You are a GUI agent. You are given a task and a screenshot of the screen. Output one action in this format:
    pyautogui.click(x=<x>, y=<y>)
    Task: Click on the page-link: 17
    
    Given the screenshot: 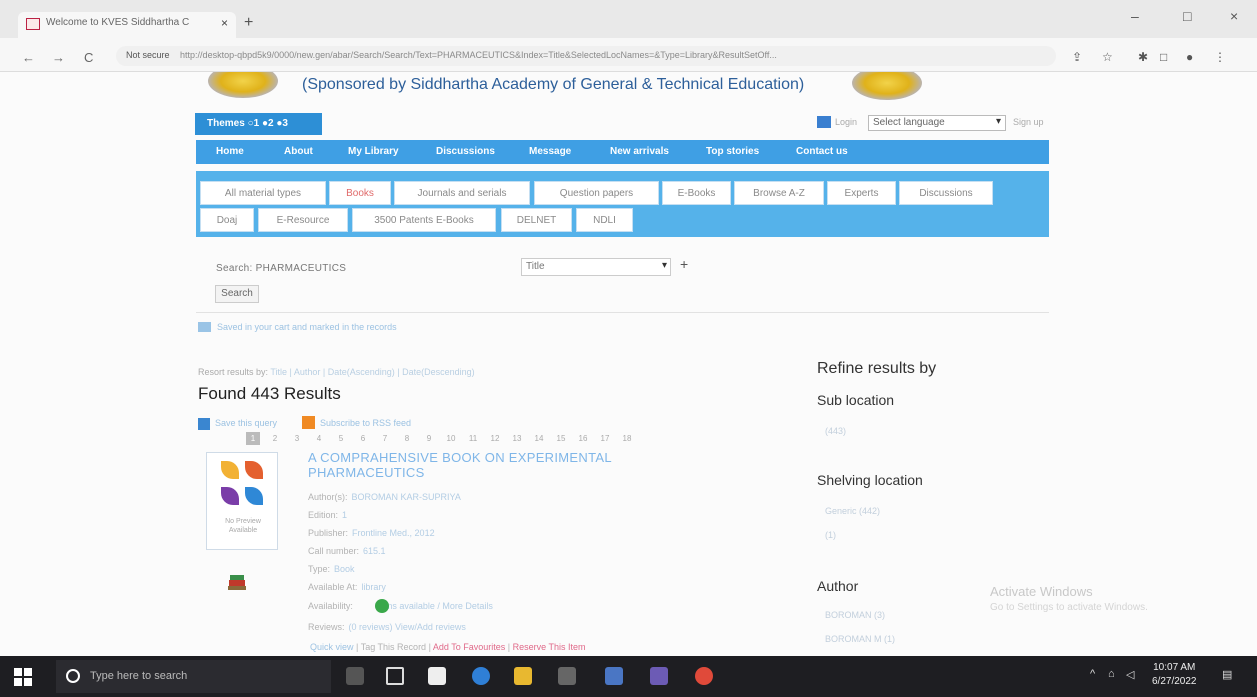 What is the action you would take?
    pyautogui.click(x=605, y=438)
    